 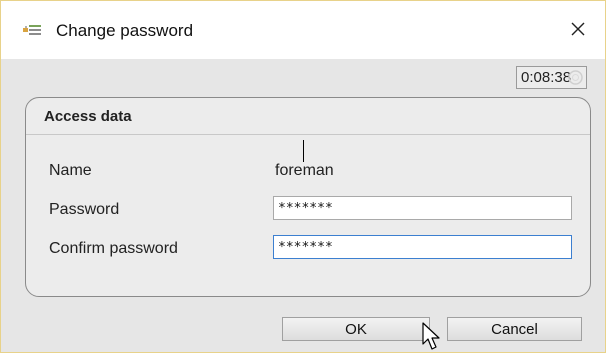 I want to click on session-timer: 0:08:38, so click(x=551, y=77).